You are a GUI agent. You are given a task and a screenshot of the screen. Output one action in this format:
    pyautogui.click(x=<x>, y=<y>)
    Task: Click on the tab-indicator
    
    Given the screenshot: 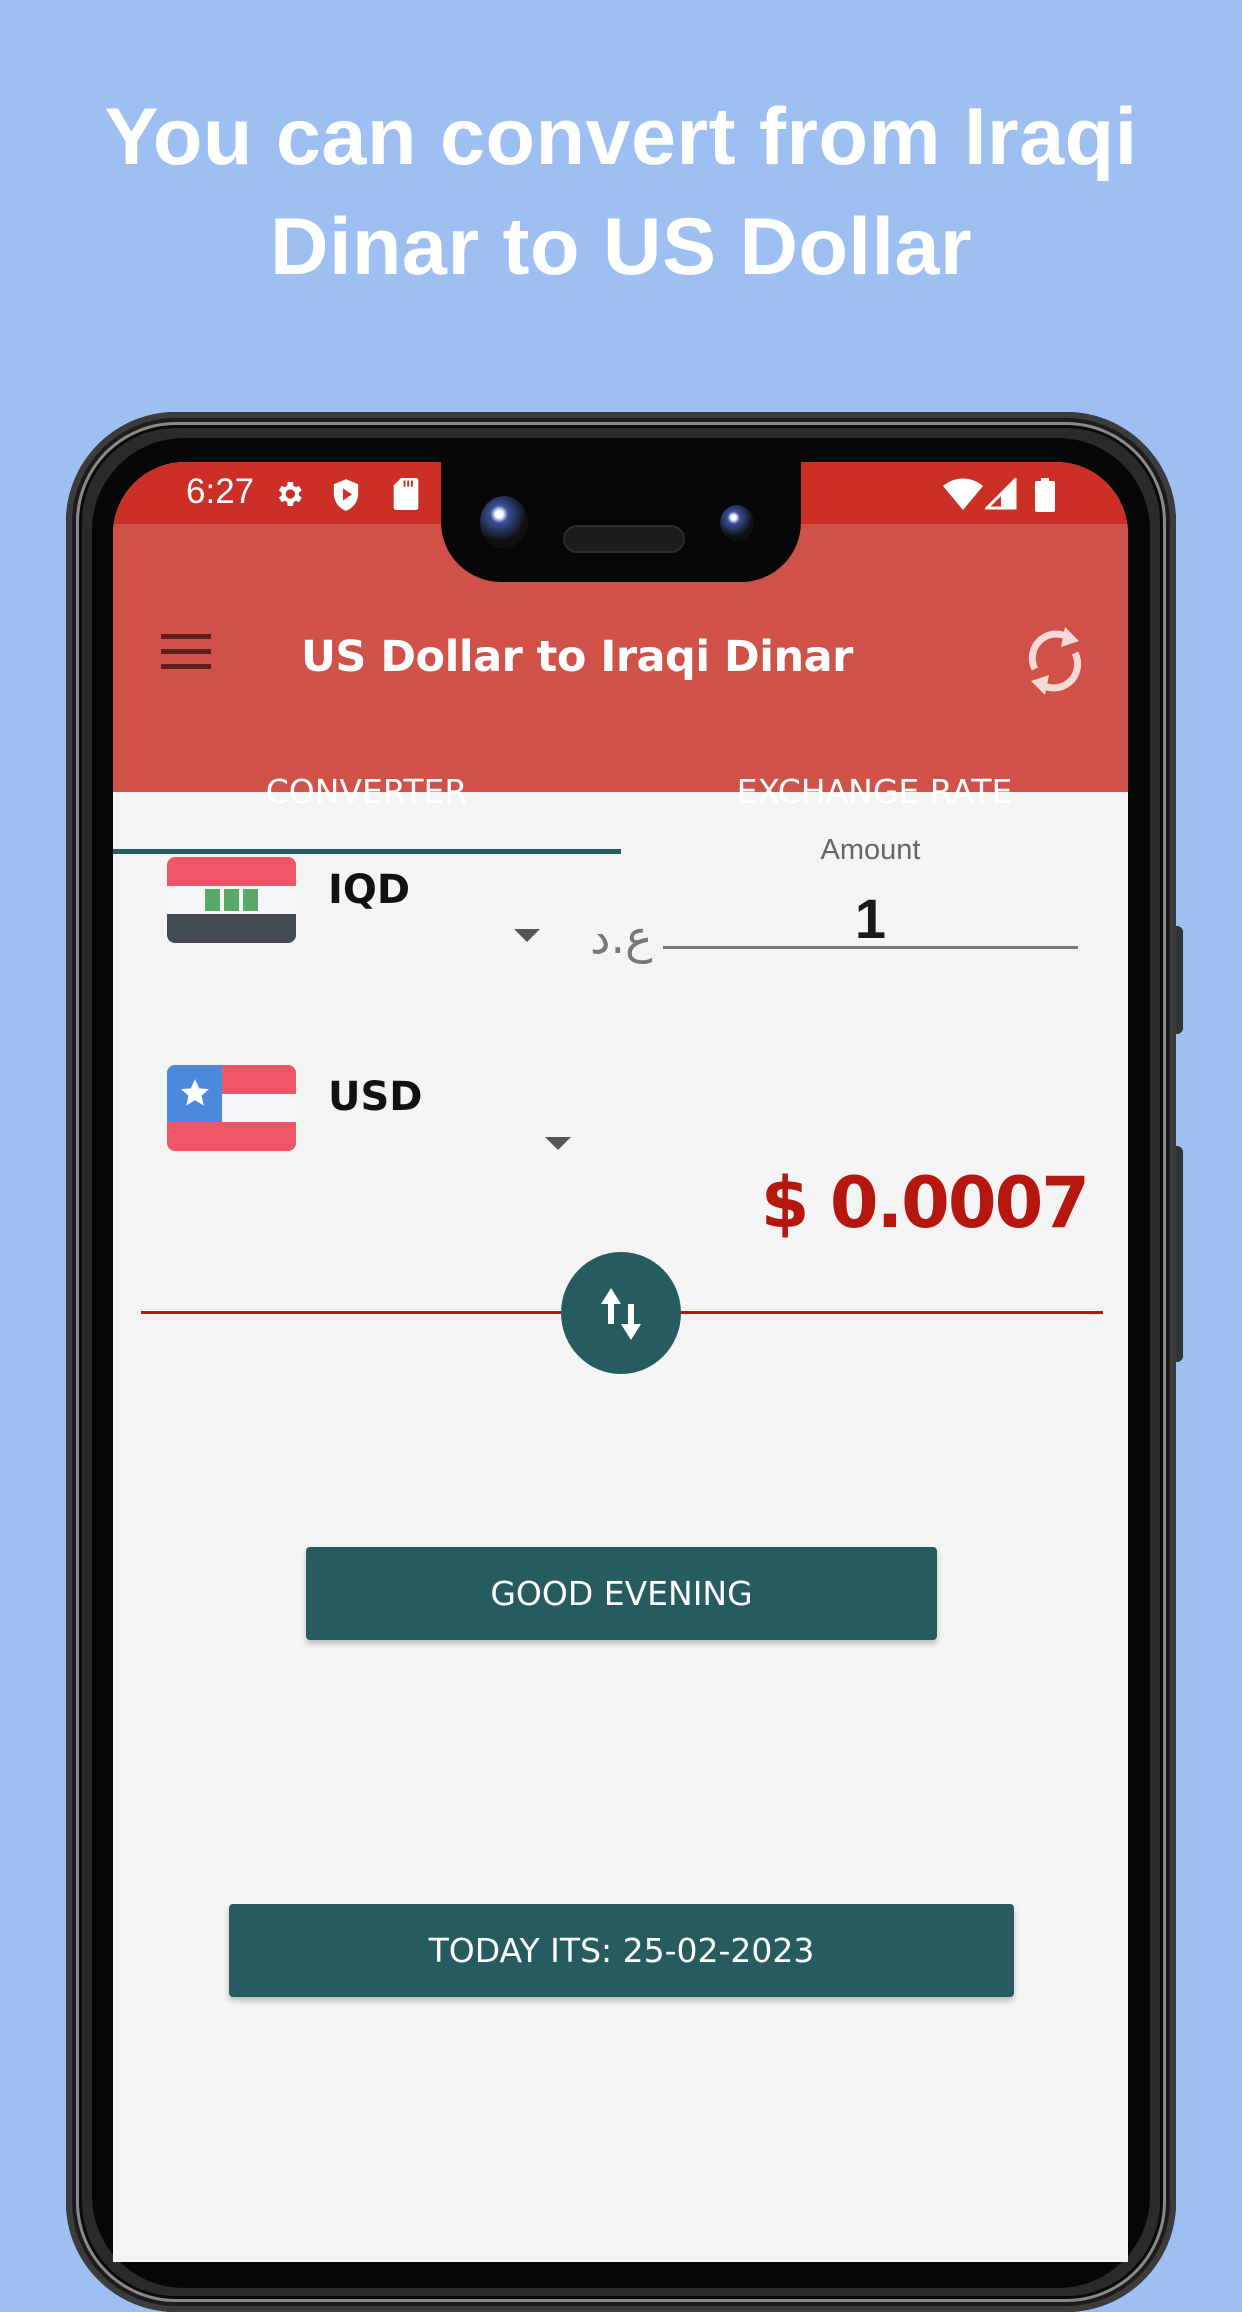 What is the action you would take?
    pyautogui.click(x=367, y=851)
    